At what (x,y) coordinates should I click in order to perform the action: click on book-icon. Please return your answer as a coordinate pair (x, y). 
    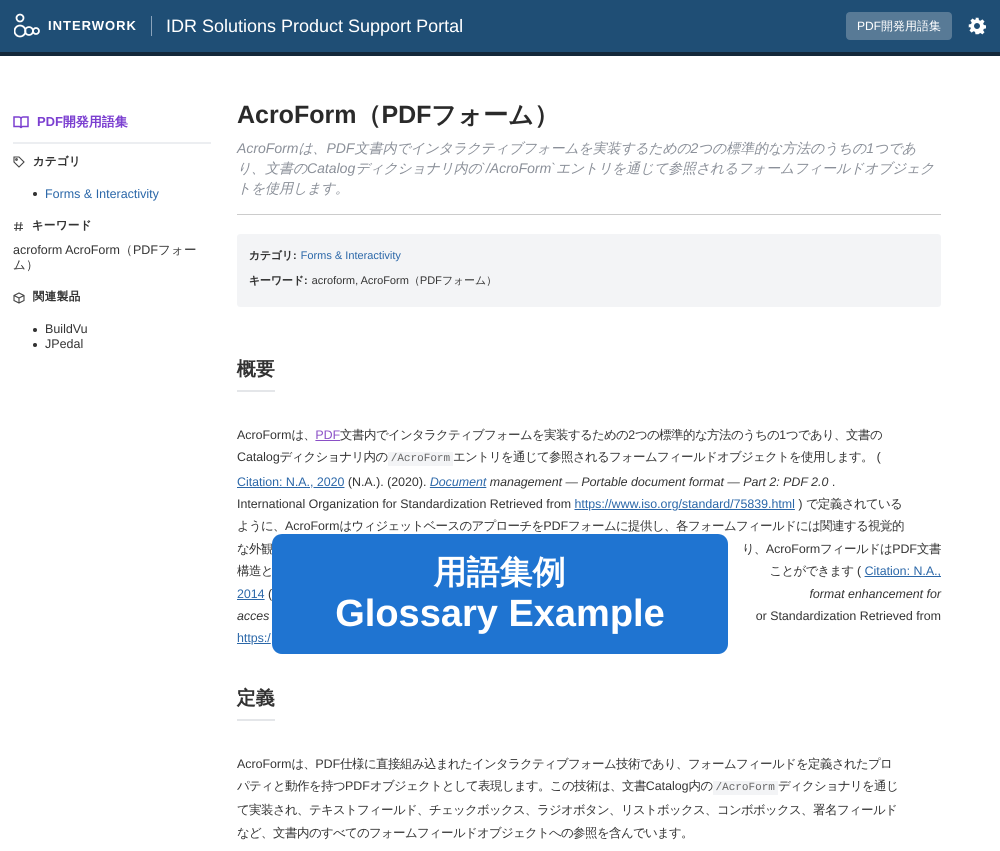
    Looking at the image, I should click on (21, 121).